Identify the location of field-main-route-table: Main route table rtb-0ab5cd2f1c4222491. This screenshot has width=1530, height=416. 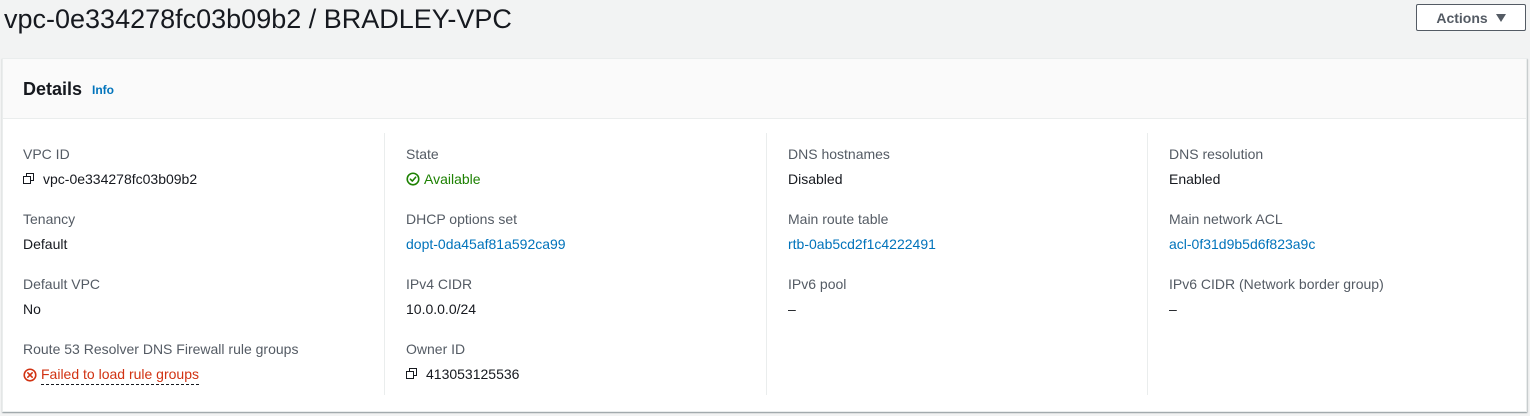
(862, 231).